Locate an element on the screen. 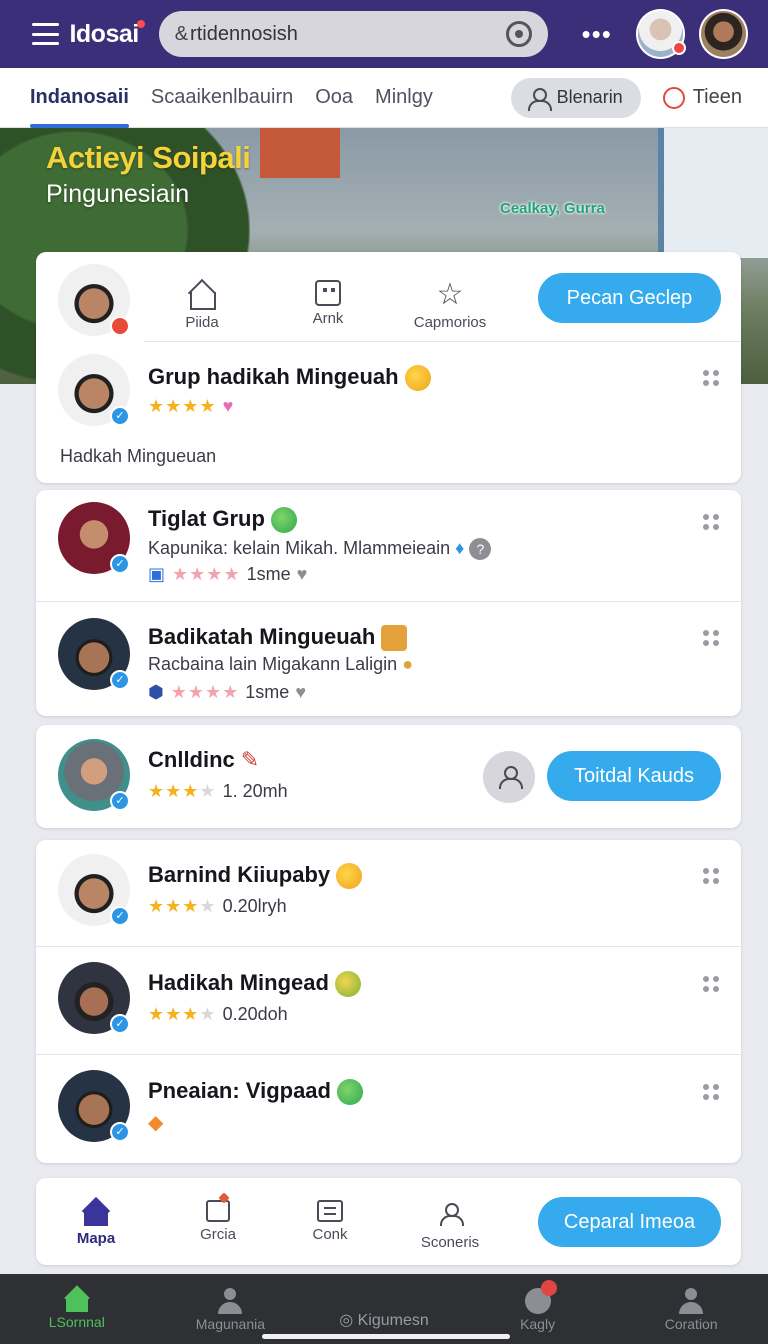 The image size is (768, 1344). grid-icon is located at coordinates (328, 293).